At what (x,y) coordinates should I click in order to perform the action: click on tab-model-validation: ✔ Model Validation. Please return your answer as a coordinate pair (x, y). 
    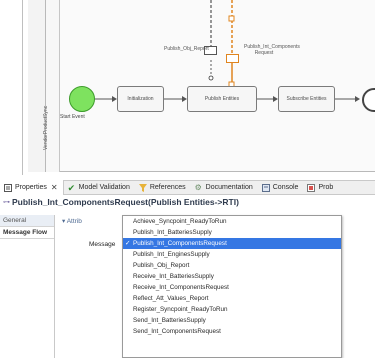
    Looking at the image, I should click on (99, 187).